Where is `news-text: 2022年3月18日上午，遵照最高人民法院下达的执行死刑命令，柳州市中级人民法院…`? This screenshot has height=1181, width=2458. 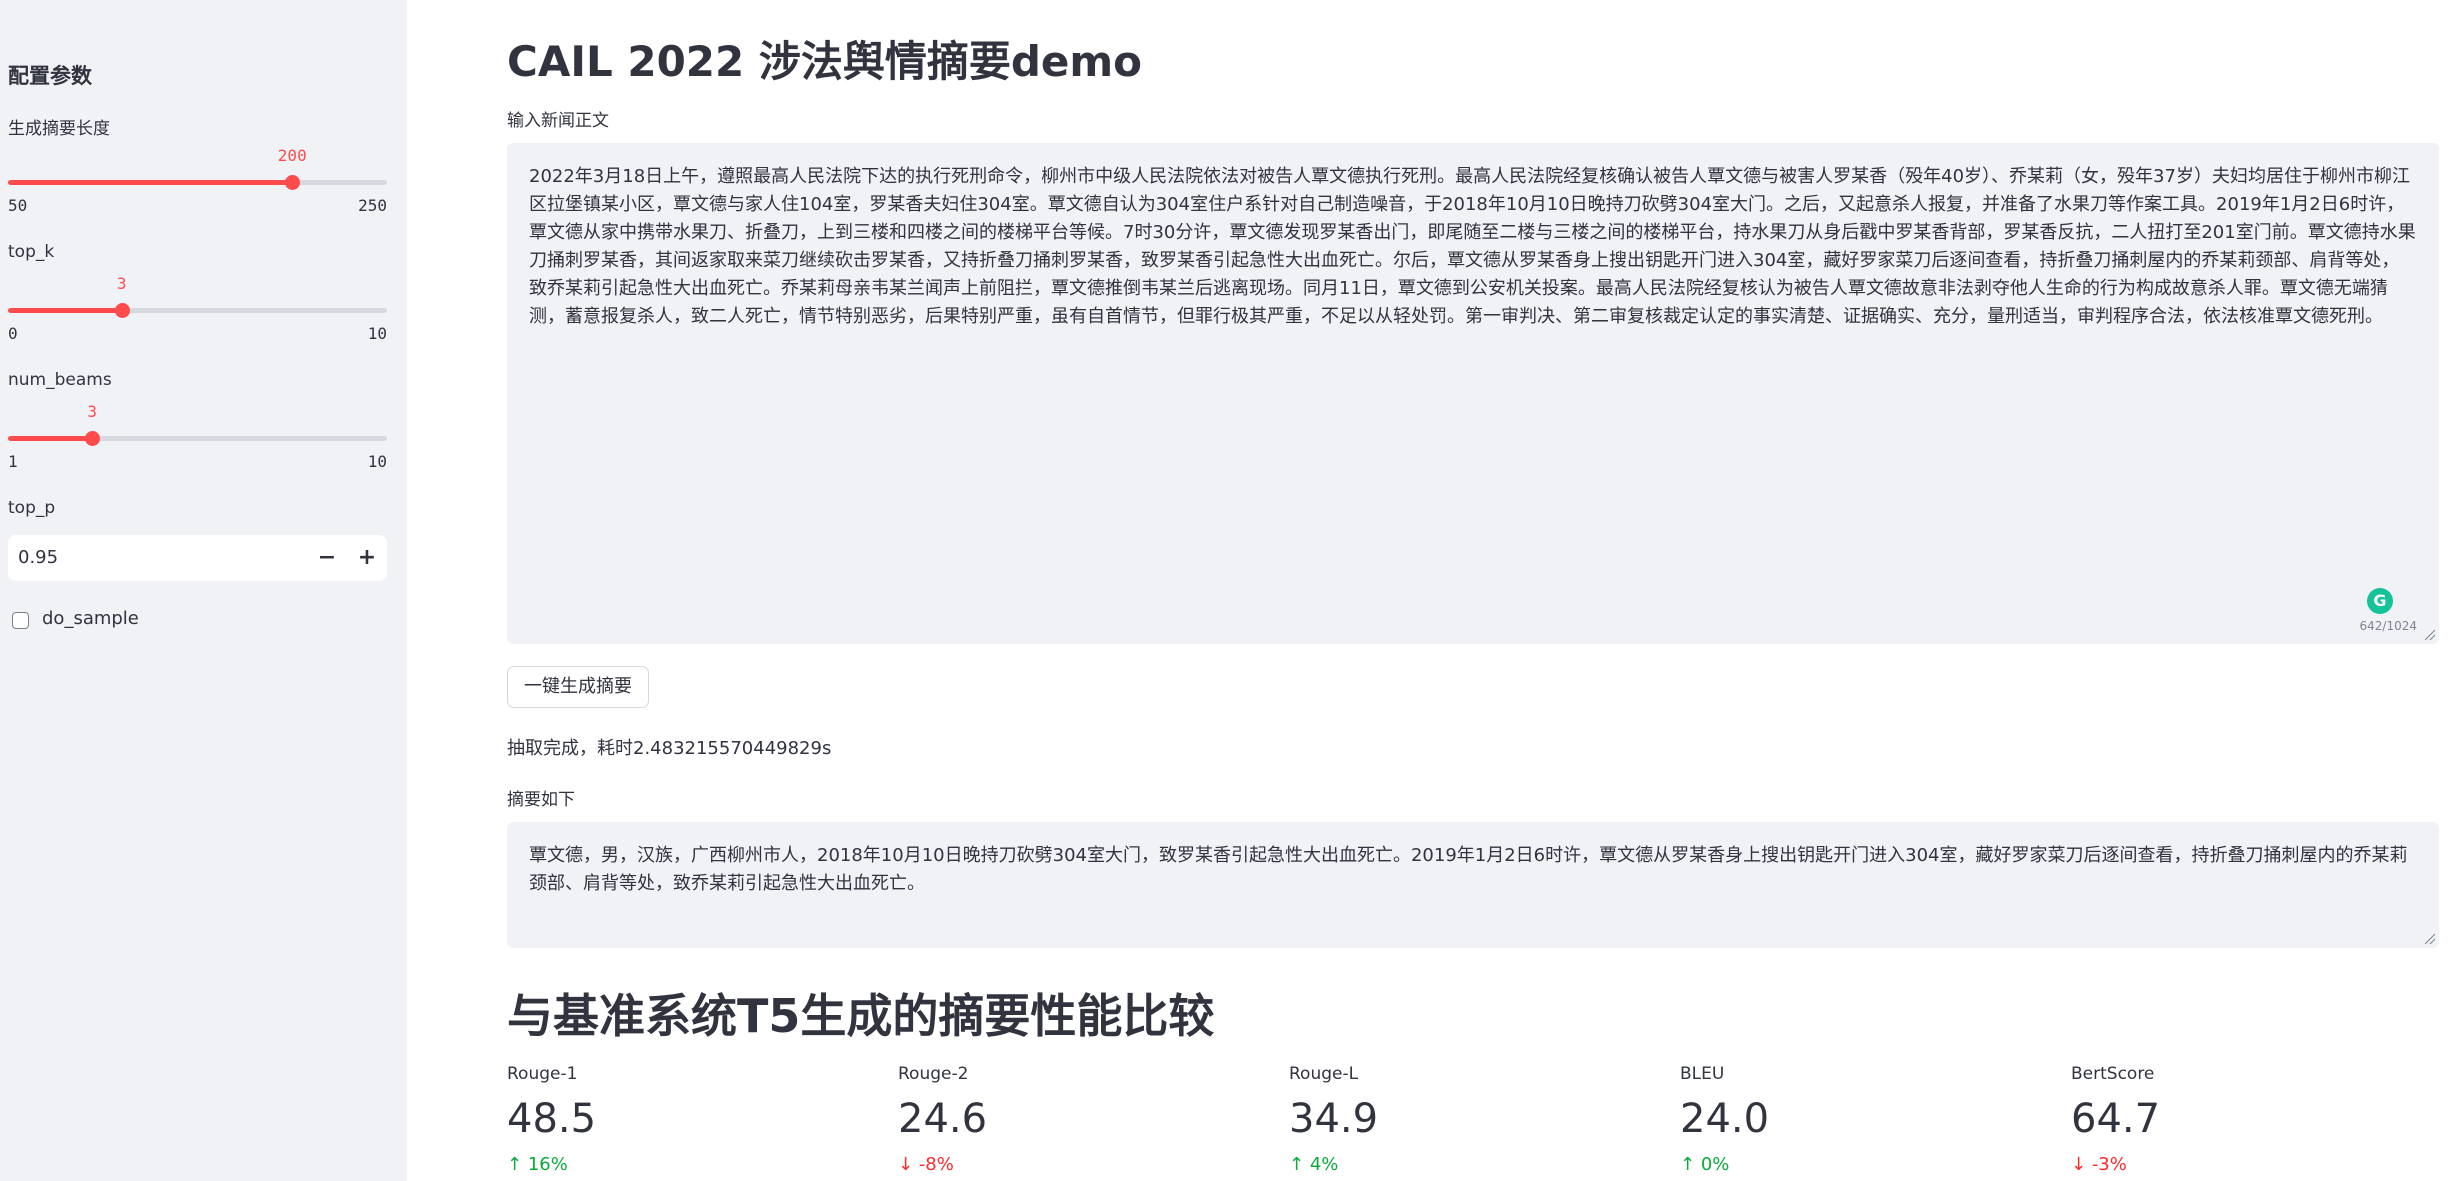
news-text: 2022年3月18日上午，遵照最高人民法院下达的执行死刑命令，柳州市中级人民法院… is located at coordinates (1472, 246).